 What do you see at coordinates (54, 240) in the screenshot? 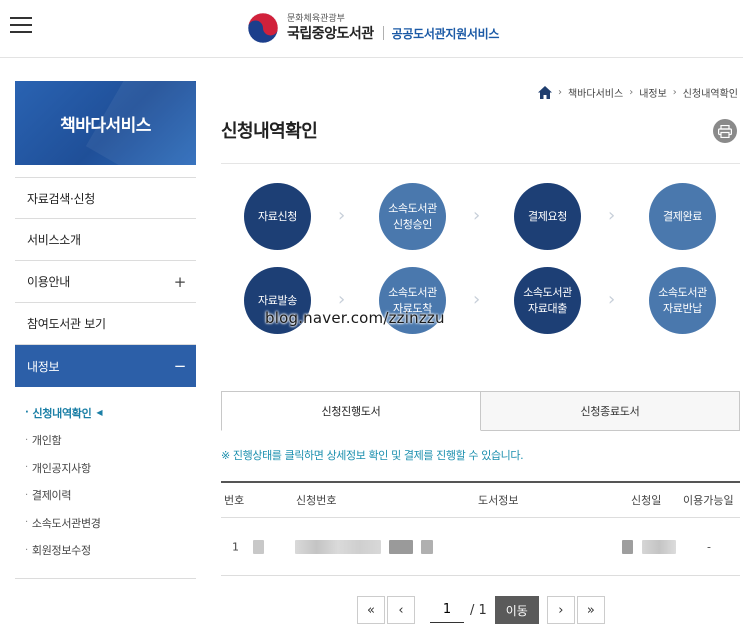
I see `sidebar-item-label: 서비스소개` at bounding box center [54, 240].